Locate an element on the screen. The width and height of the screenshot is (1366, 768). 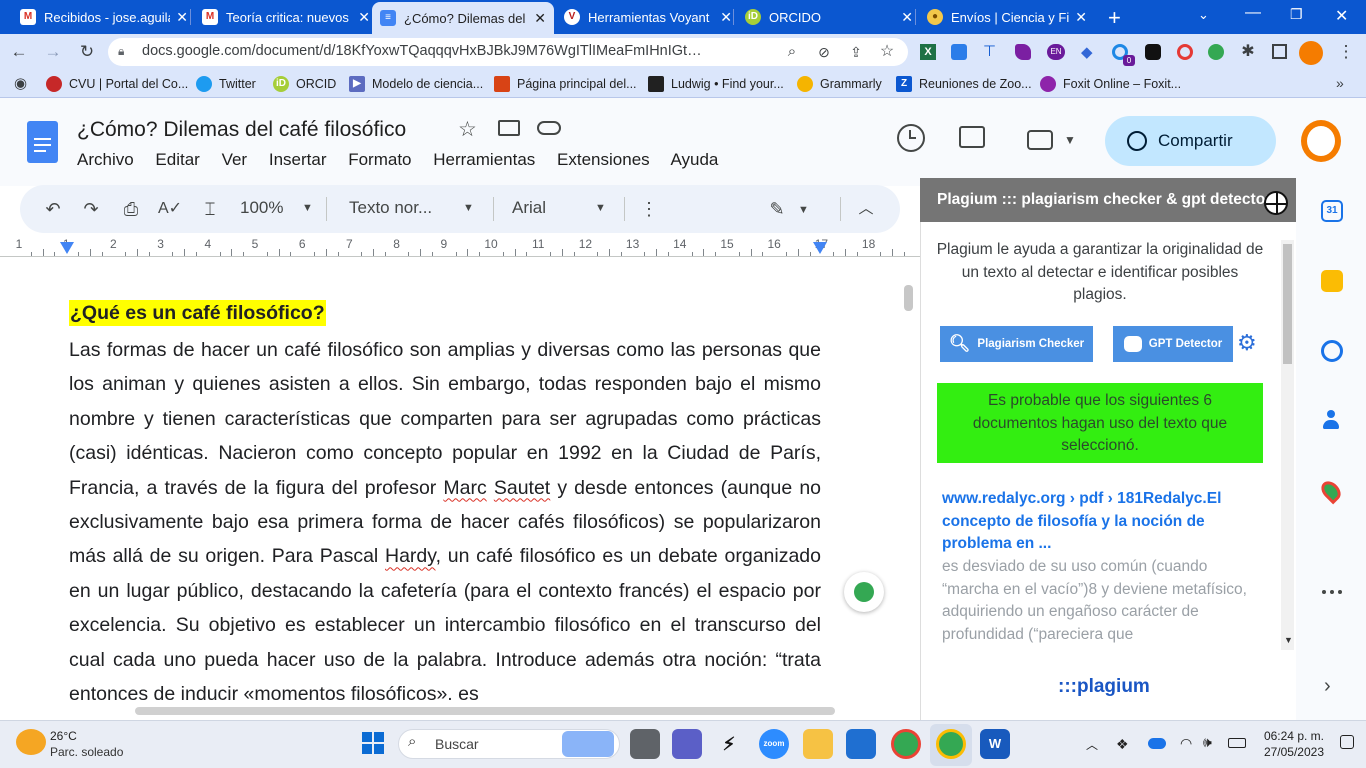
meet-dropdown-icon: ▼ is located at coordinates (1070, 140).